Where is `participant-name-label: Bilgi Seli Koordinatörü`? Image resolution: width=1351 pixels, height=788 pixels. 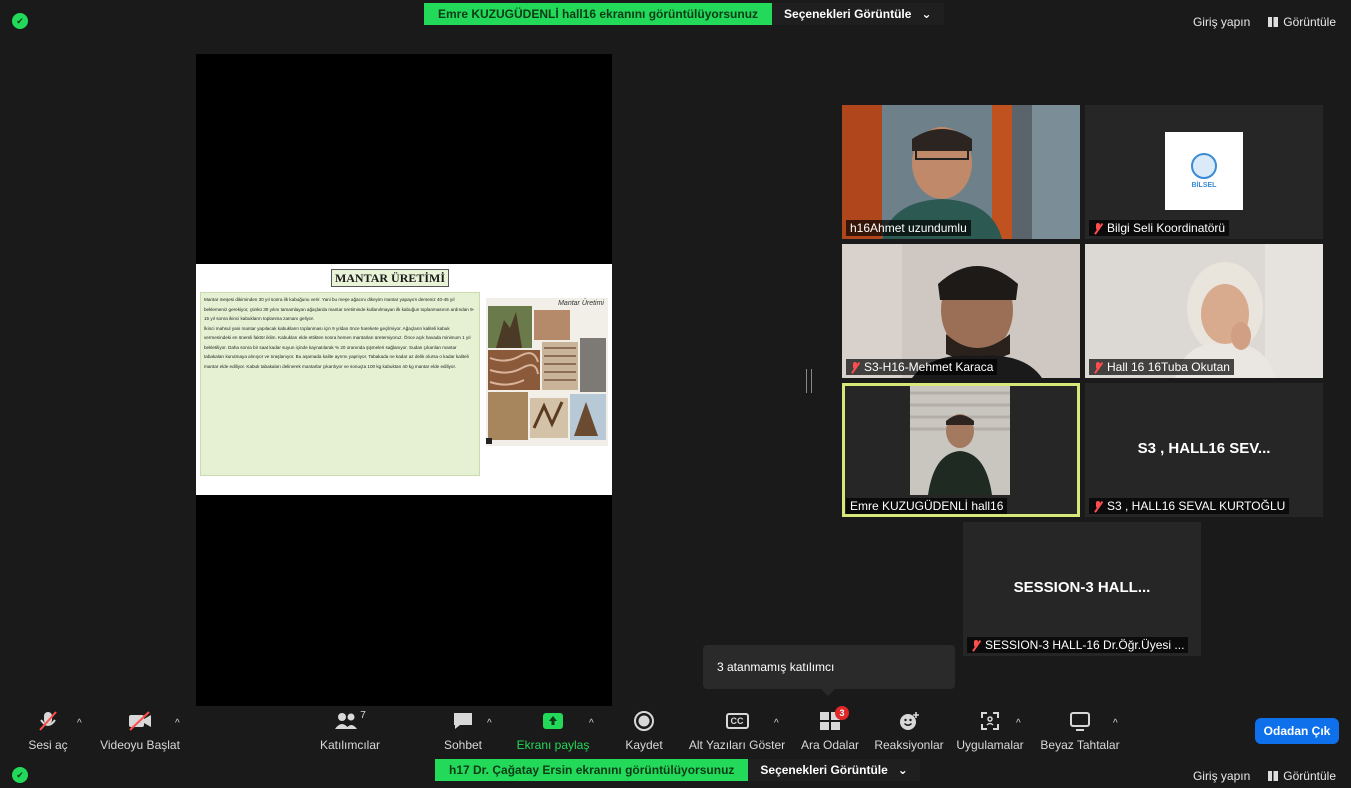
participant-name-label: Bilgi Seli Koordinatörü is located at coordinates (1159, 228).